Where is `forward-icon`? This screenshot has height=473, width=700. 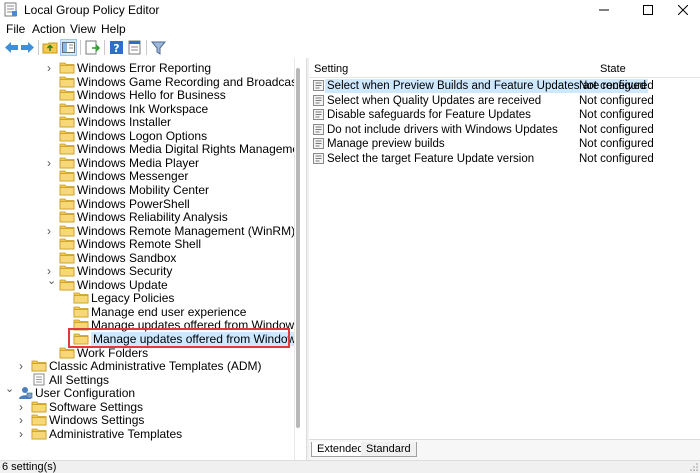
forward-icon is located at coordinates (27, 47).